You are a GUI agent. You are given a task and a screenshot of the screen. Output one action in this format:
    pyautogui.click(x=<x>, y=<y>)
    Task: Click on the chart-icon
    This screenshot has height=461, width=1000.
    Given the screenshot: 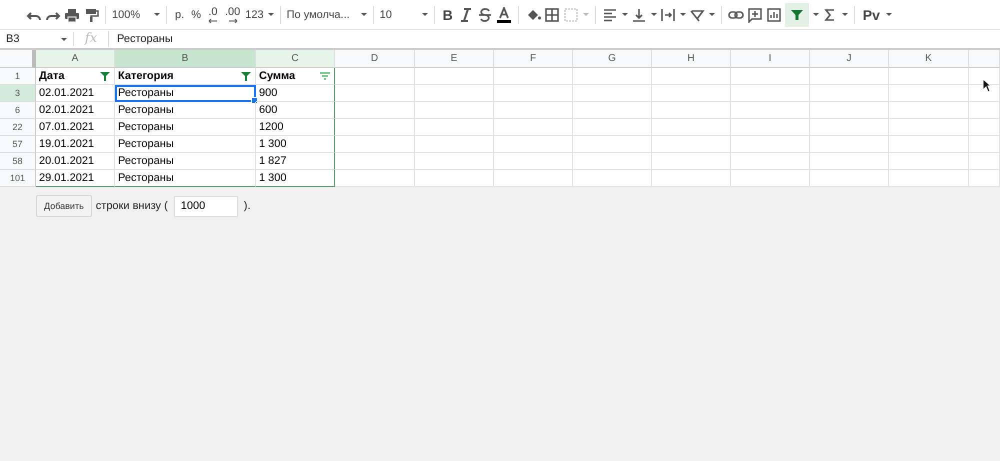 What is the action you would take?
    pyautogui.click(x=774, y=14)
    